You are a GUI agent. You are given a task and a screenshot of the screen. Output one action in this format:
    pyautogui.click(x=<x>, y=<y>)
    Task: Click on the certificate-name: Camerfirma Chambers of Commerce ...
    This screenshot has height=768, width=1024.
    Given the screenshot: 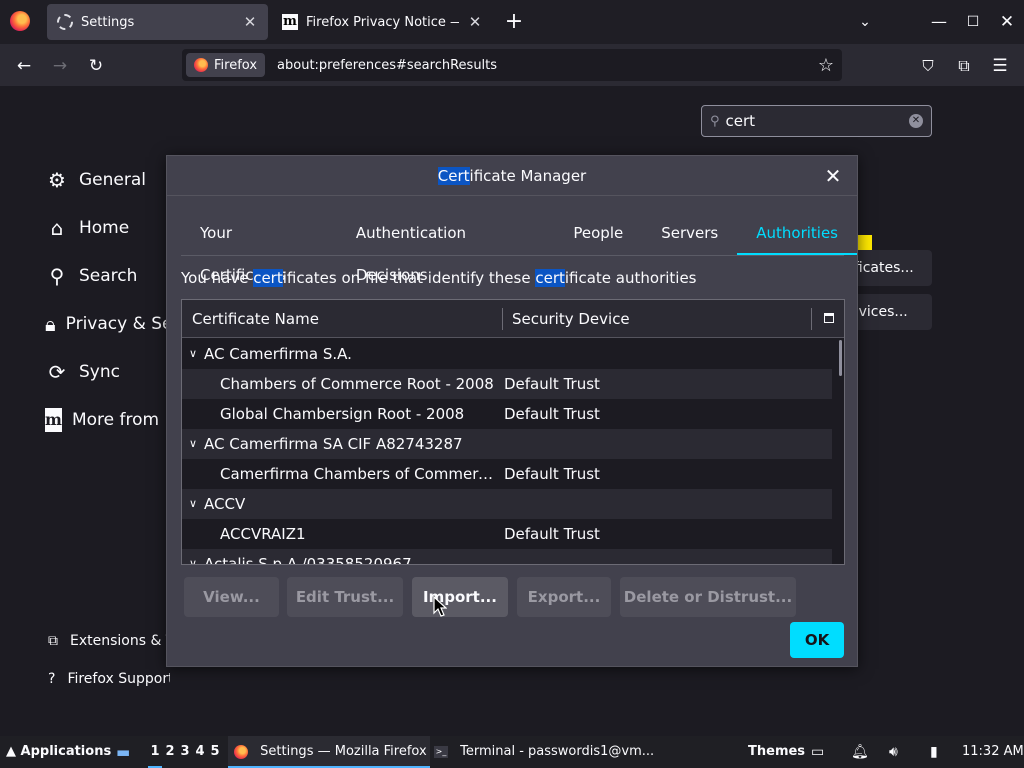 What is the action you would take?
    pyautogui.click(x=360, y=474)
    